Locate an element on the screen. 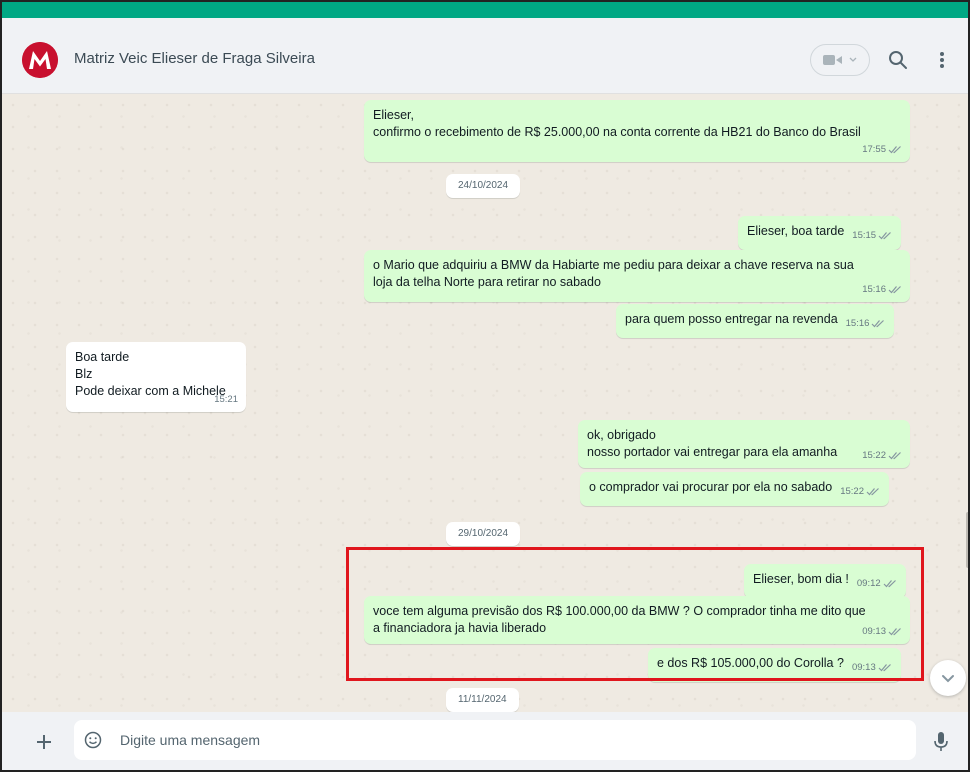 The height and width of the screenshot is (772, 970). message-text: Elieser, boa tarde is located at coordinates (796, 231).